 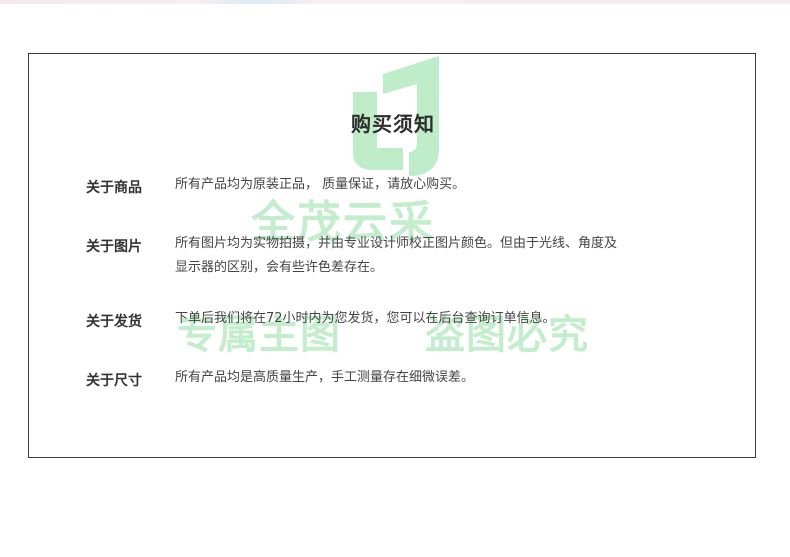 I want to click on notice-item-label: 关于尺寸, so click(x=114, y=381).